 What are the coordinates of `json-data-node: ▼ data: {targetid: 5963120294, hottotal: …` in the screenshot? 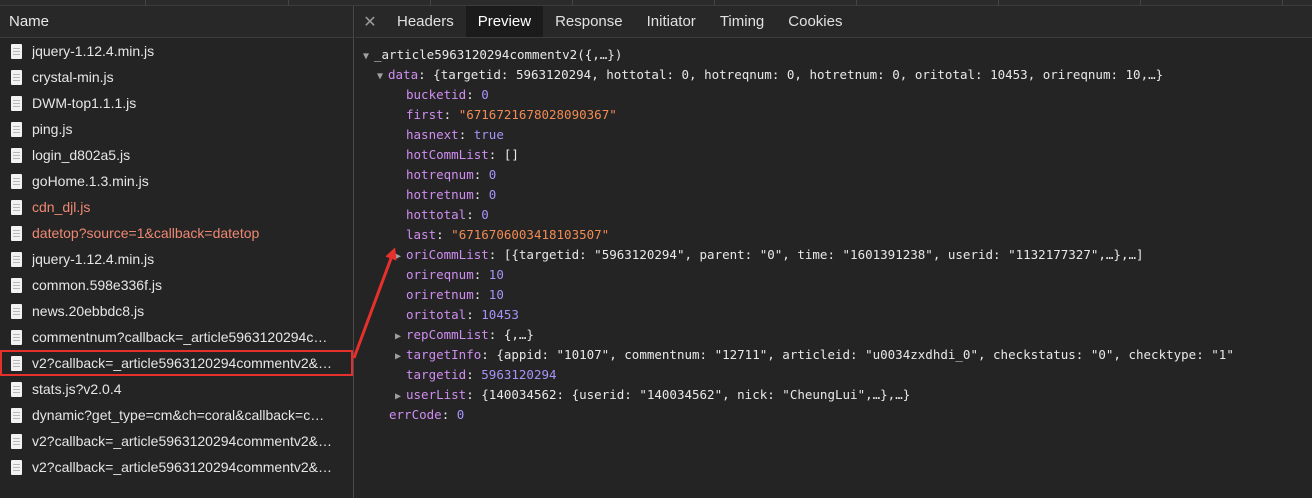 It's located at (770, 75).